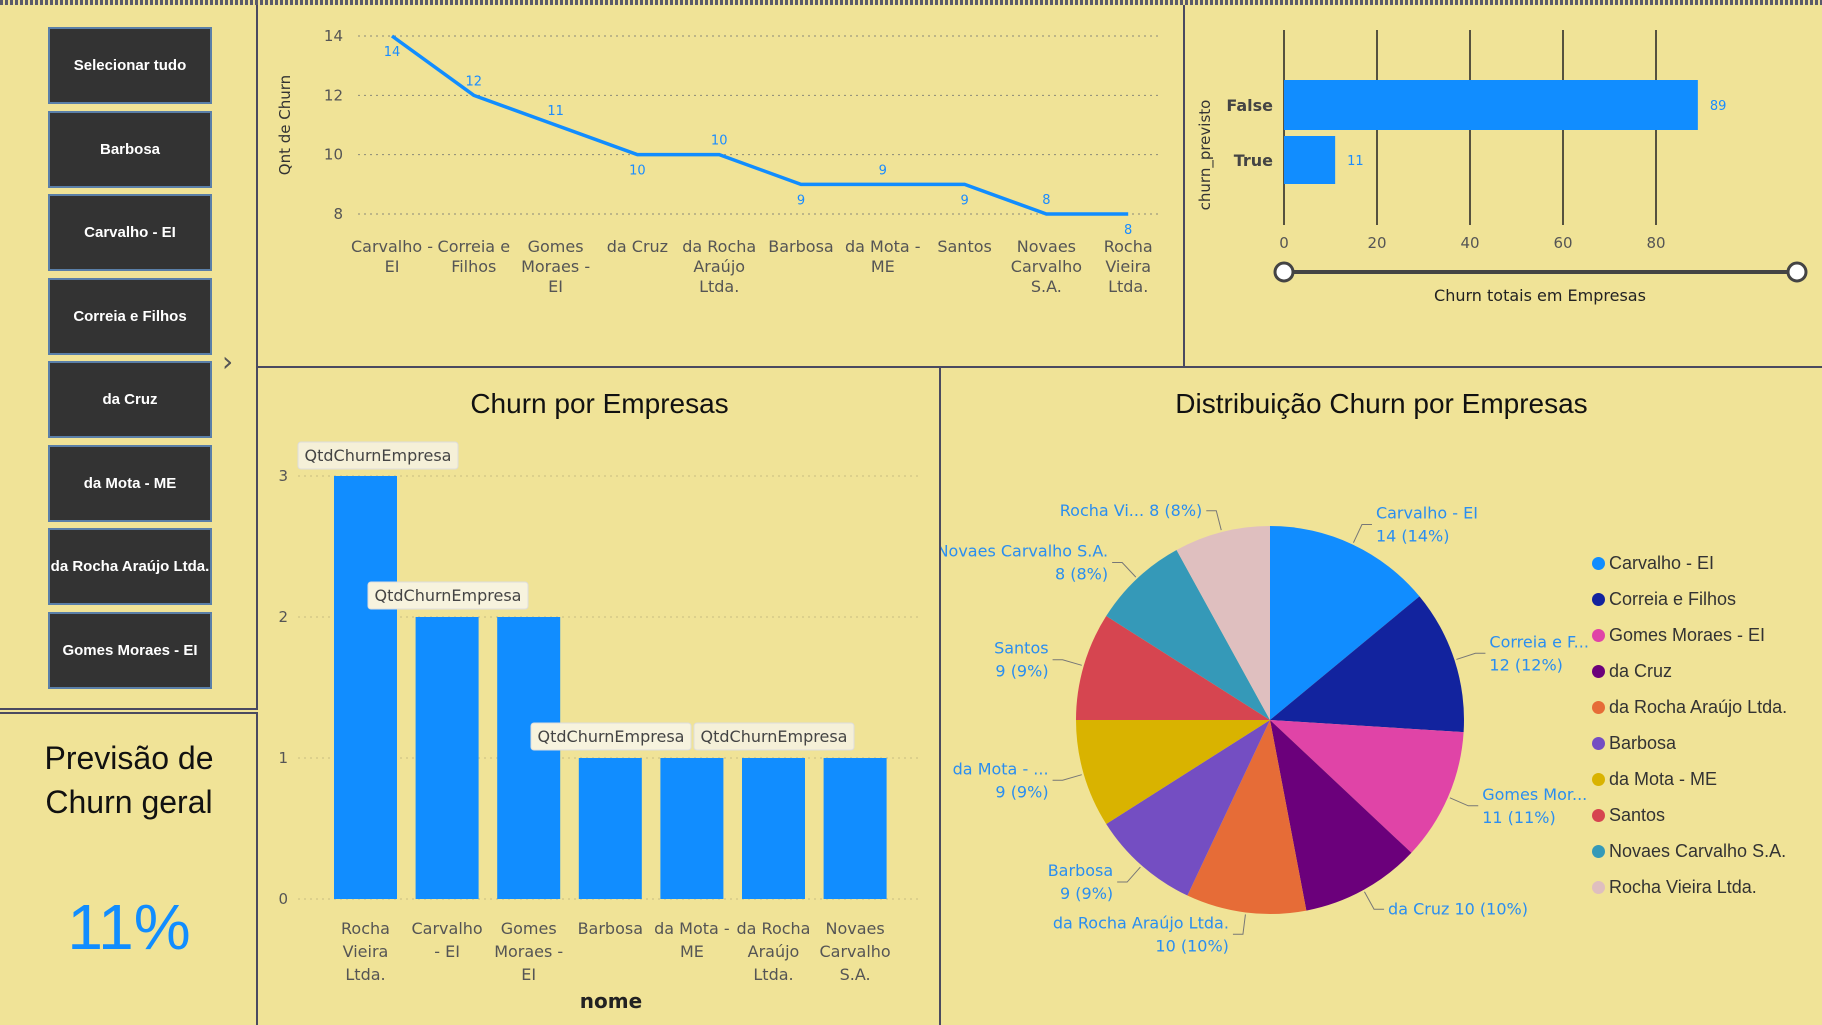 Image resolution: width=1822 pixels, height=1025 pixels. I want to click on slicer-item-gomes-moraes-ei: Gomes Moraes - EI, so click(130, 650).